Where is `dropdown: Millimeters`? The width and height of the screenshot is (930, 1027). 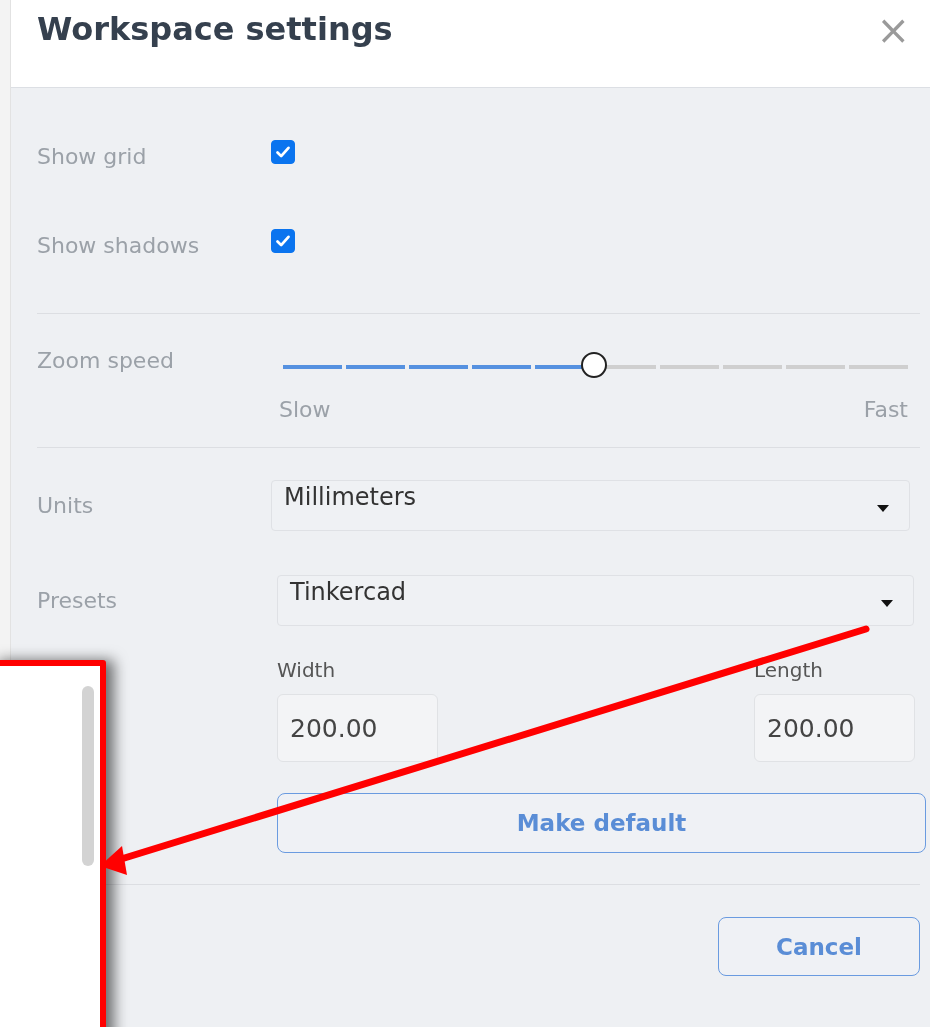 dropdown: Millimeters is located at coordinates (590, 505).